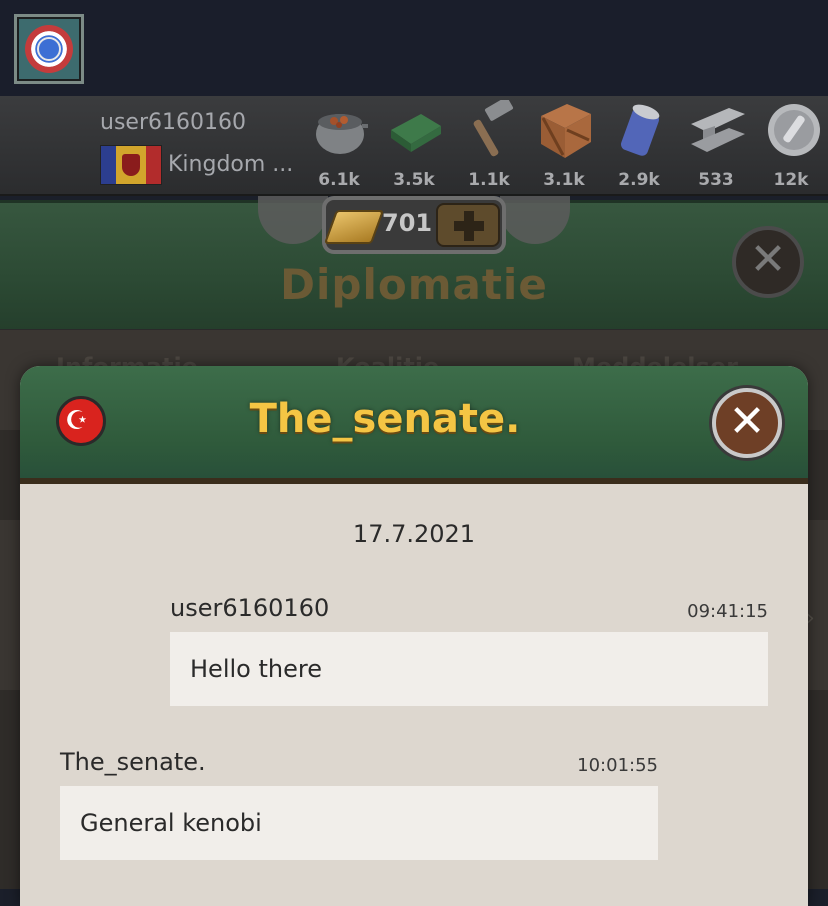  Describe the element at coordinates (617, 765) in the screenshot. I see `message-time: 10:01:55` at that location.